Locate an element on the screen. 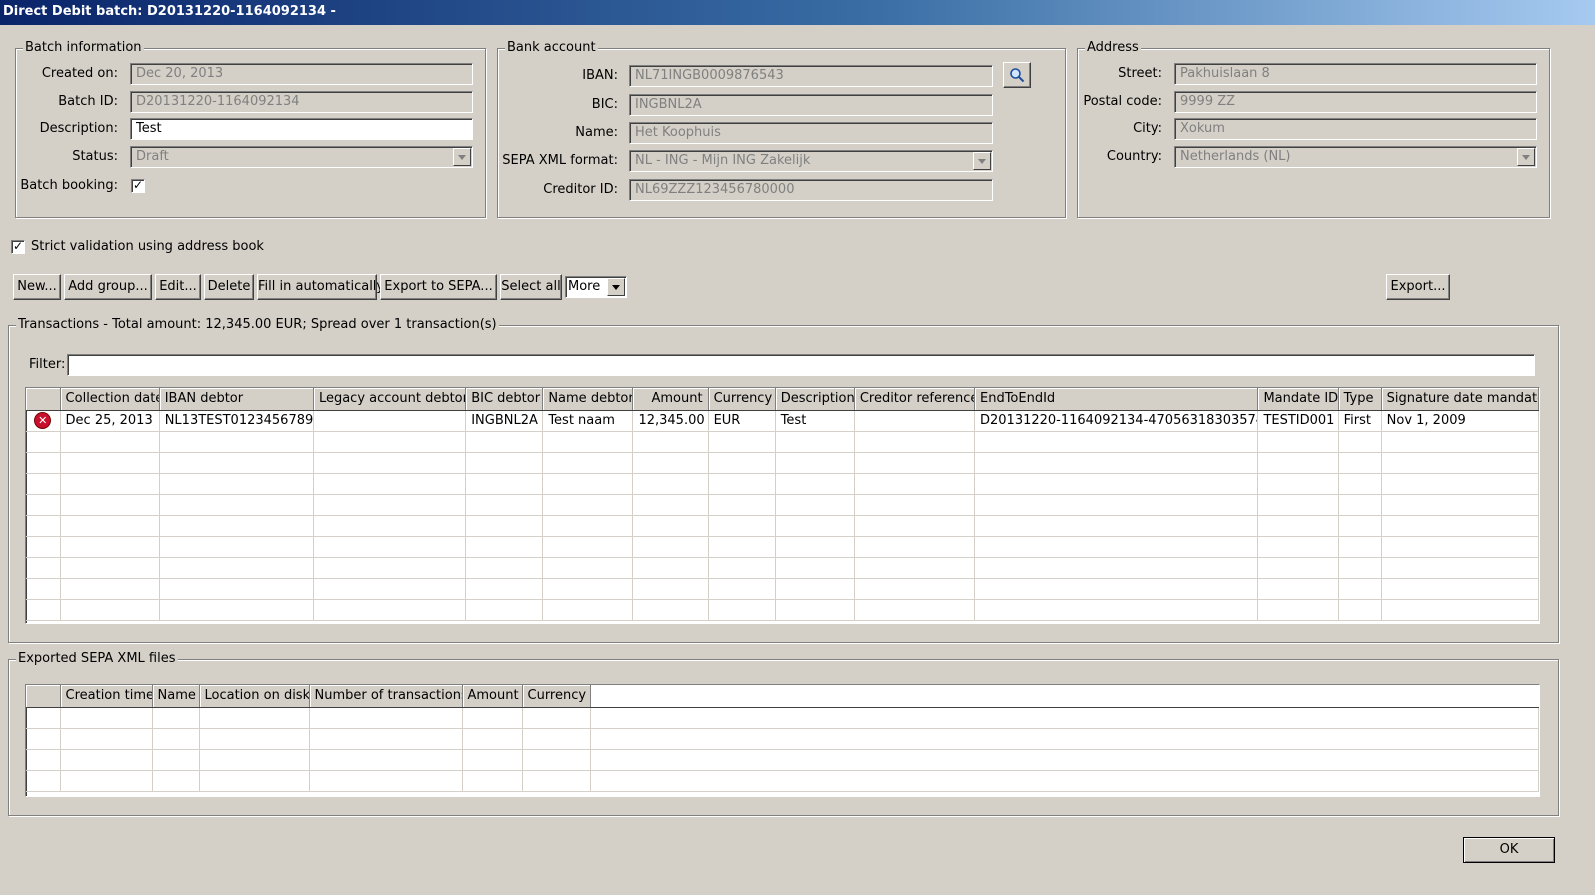  sepa-format-select: NL - ING - Mijn ING Zakelijk is located at coordinates (811, 161).